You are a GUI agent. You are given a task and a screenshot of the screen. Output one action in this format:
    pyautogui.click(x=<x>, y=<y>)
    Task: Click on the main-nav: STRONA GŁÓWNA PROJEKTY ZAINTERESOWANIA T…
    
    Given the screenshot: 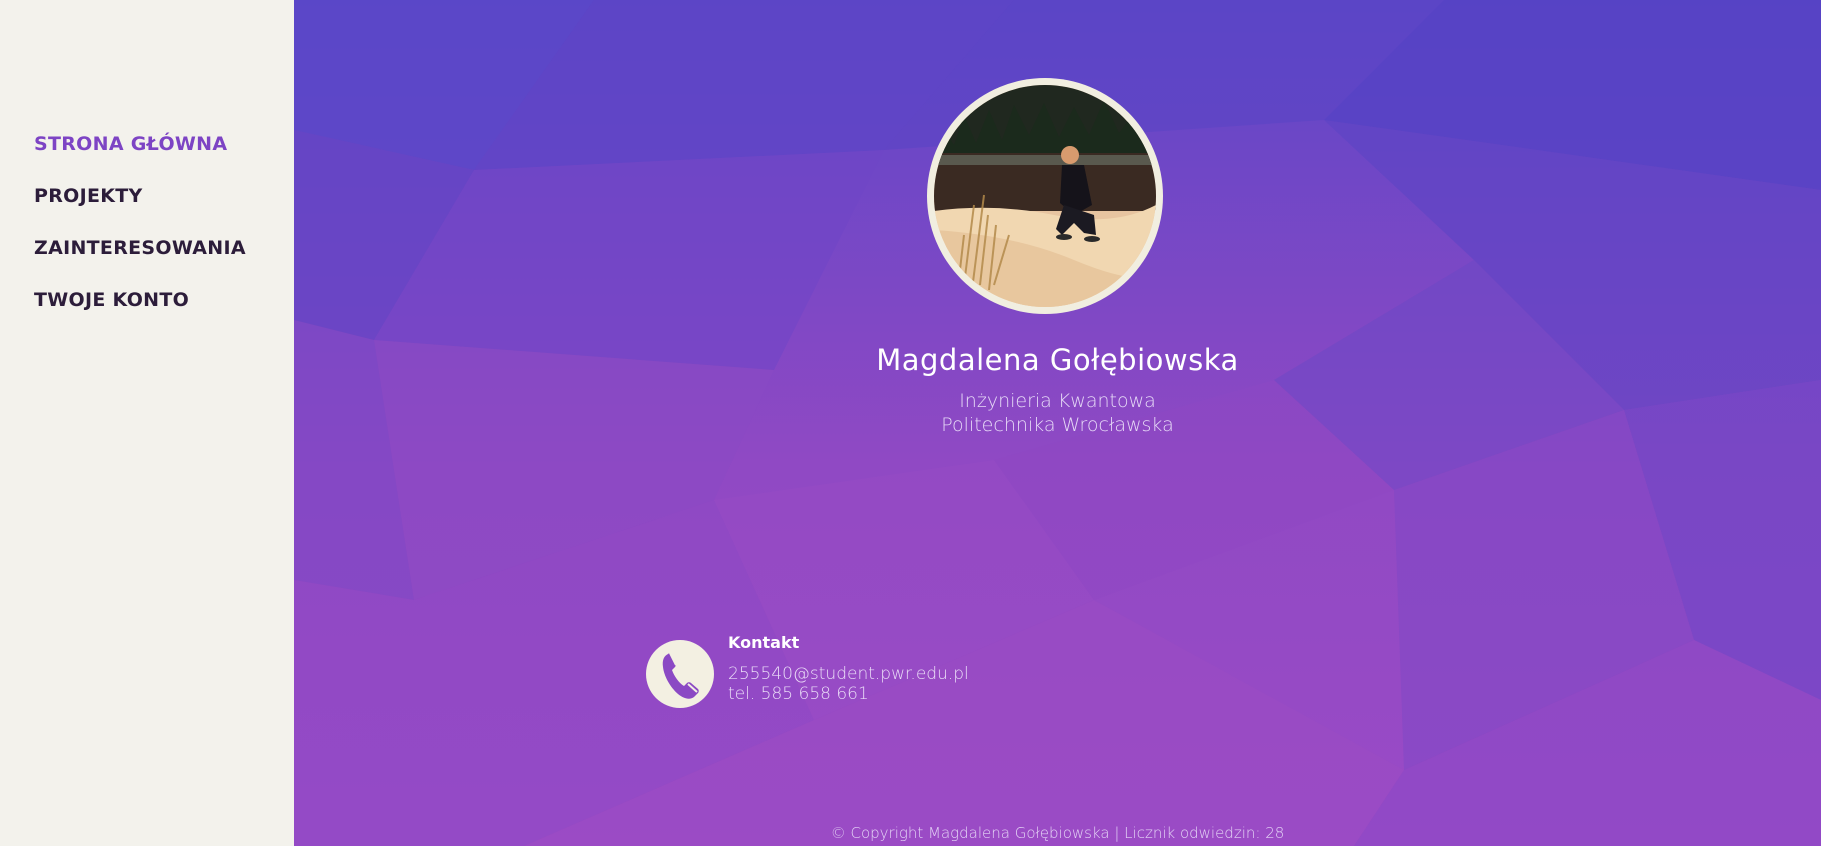 What is the action you would take?
    pyautogui.click(x=140, y=234)
    